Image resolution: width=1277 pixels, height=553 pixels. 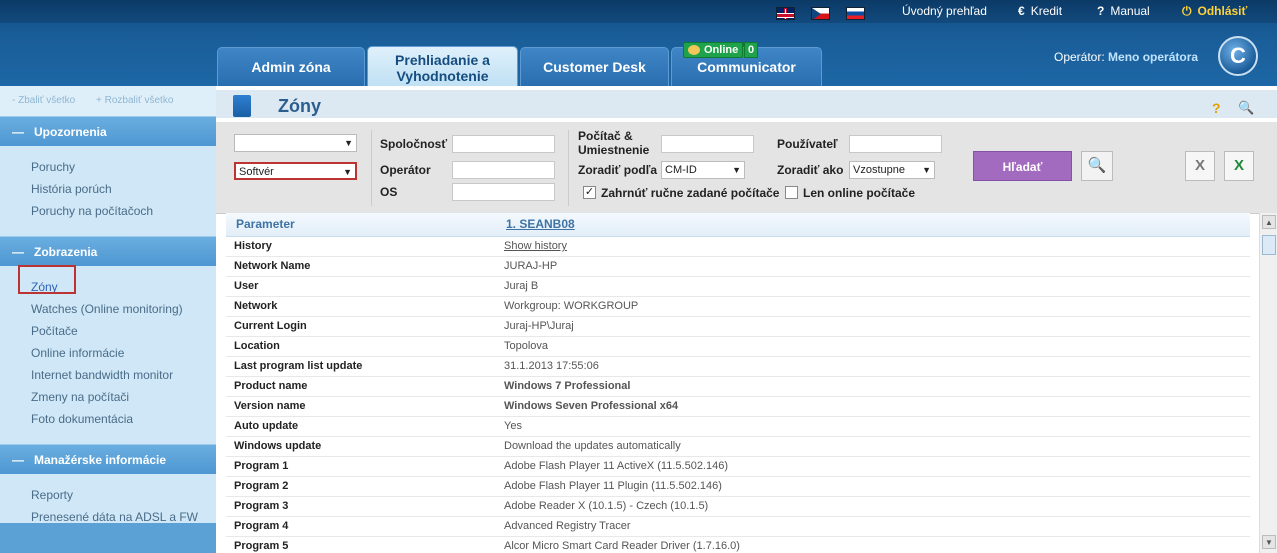 What do you see at coordinates (295, 171) in the screenshot?
I see `category-select: Softvér ▼` at bounding box center [295, 171].